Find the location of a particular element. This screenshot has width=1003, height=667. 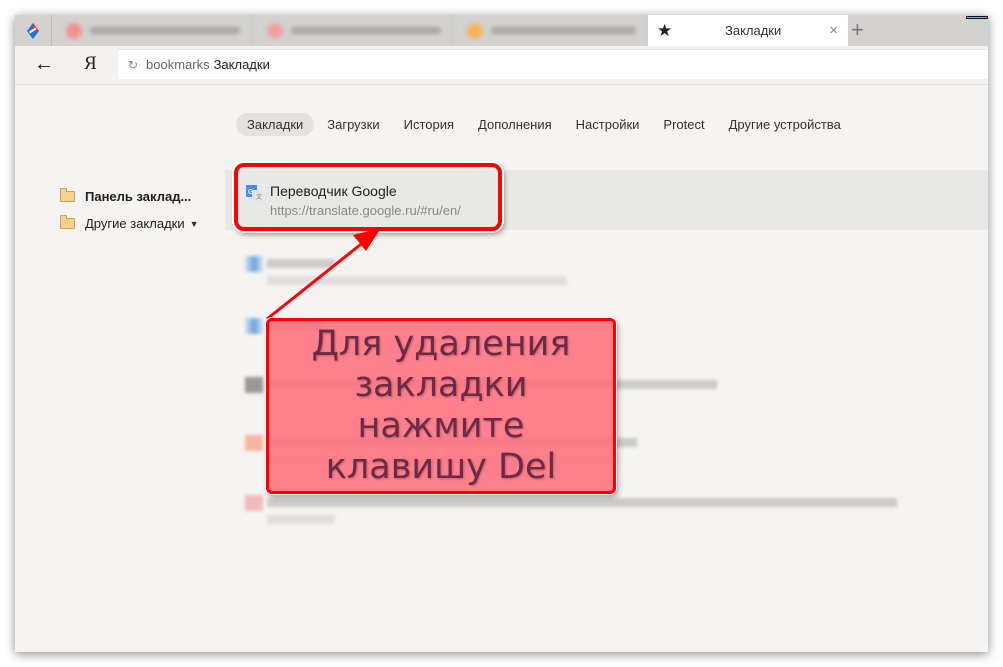

folder-label: Другие закладки is located at coordinates (135, 223).